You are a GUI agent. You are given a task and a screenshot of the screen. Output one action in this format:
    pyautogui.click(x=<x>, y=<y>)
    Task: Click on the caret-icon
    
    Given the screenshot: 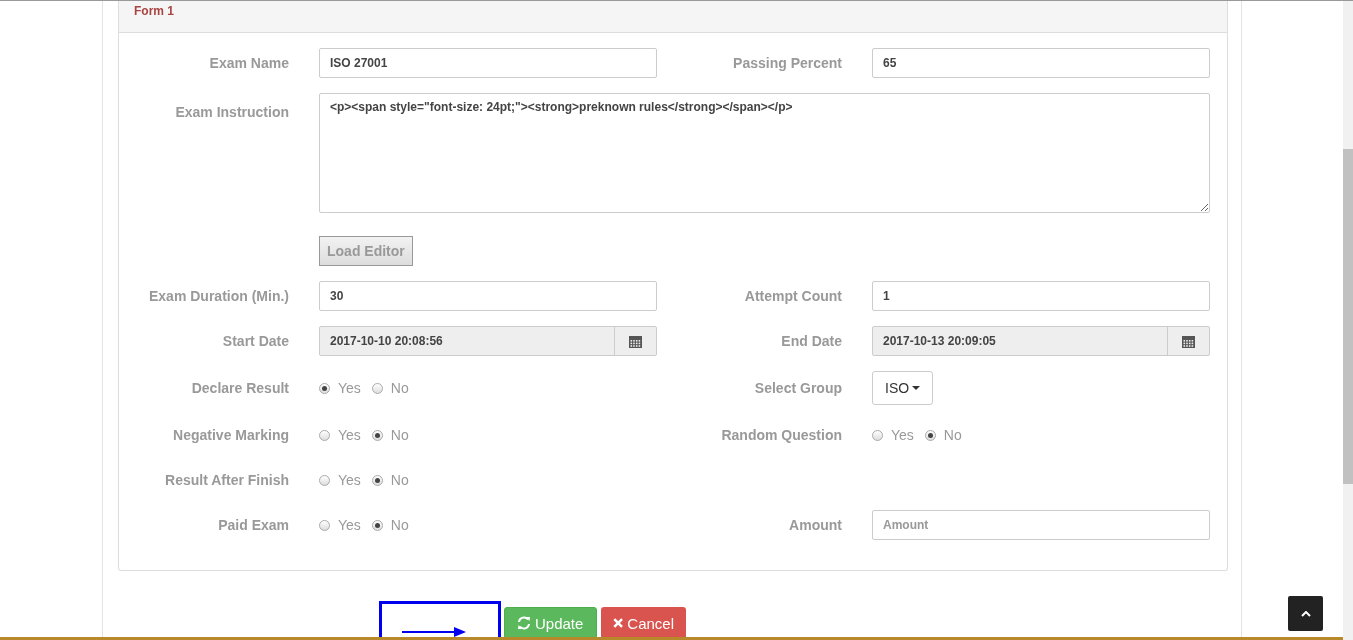 What is the action you would take?
    pyautogui.click(x=916, y=388)
    